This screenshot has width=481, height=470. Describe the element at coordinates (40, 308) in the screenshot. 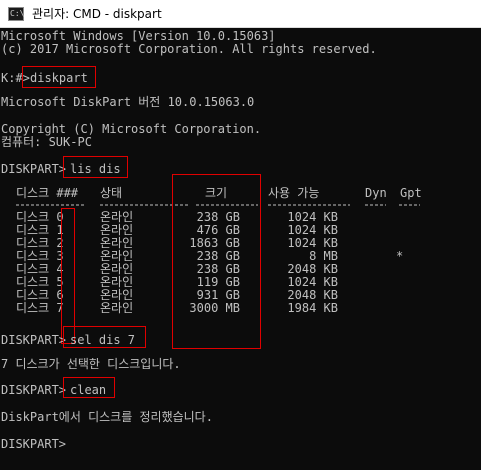

I see `disk-name: 디스크 7` at that location.